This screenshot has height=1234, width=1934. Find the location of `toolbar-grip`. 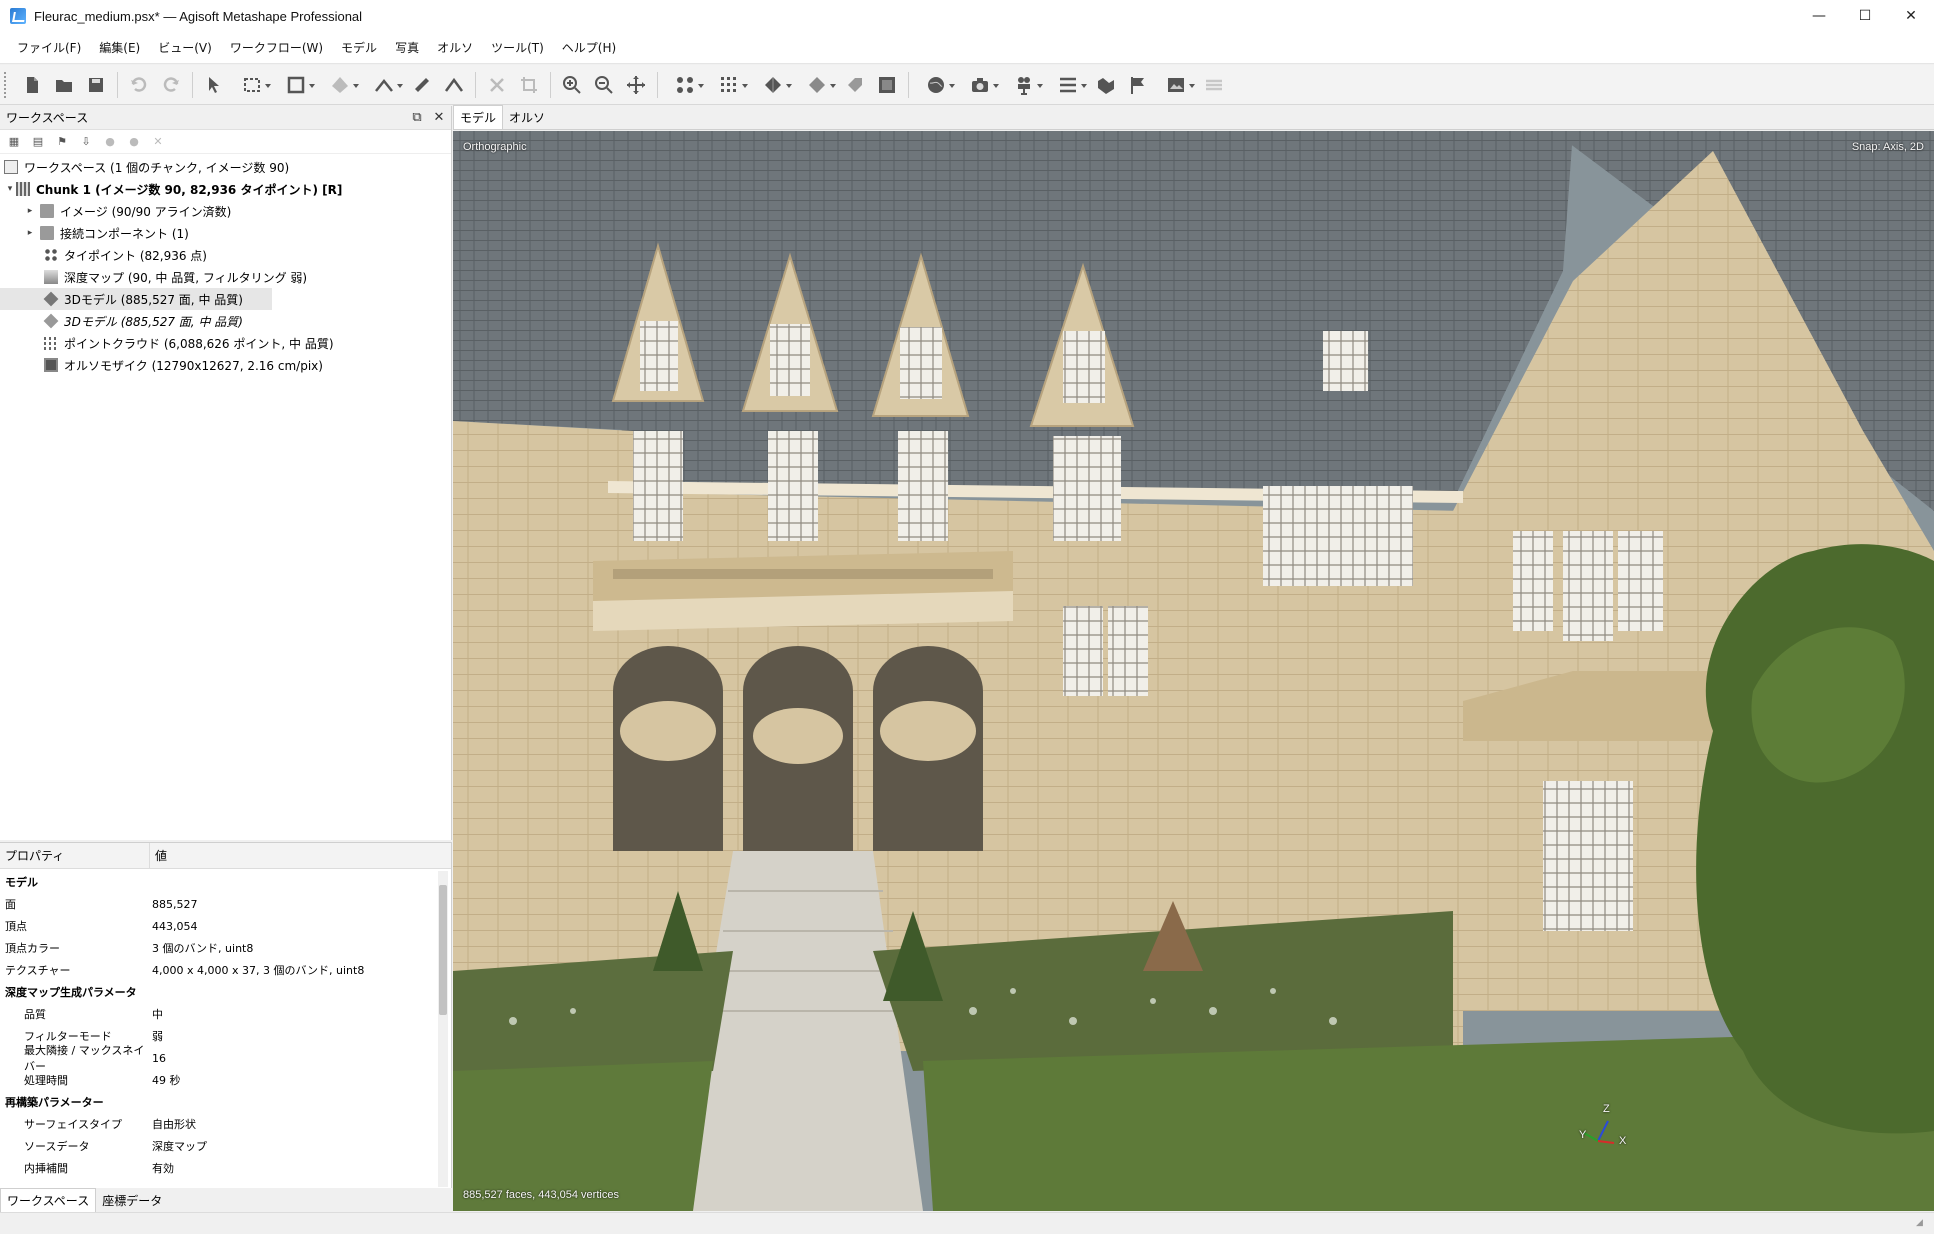

toolbar-grip is located at coordinates (7, 84).